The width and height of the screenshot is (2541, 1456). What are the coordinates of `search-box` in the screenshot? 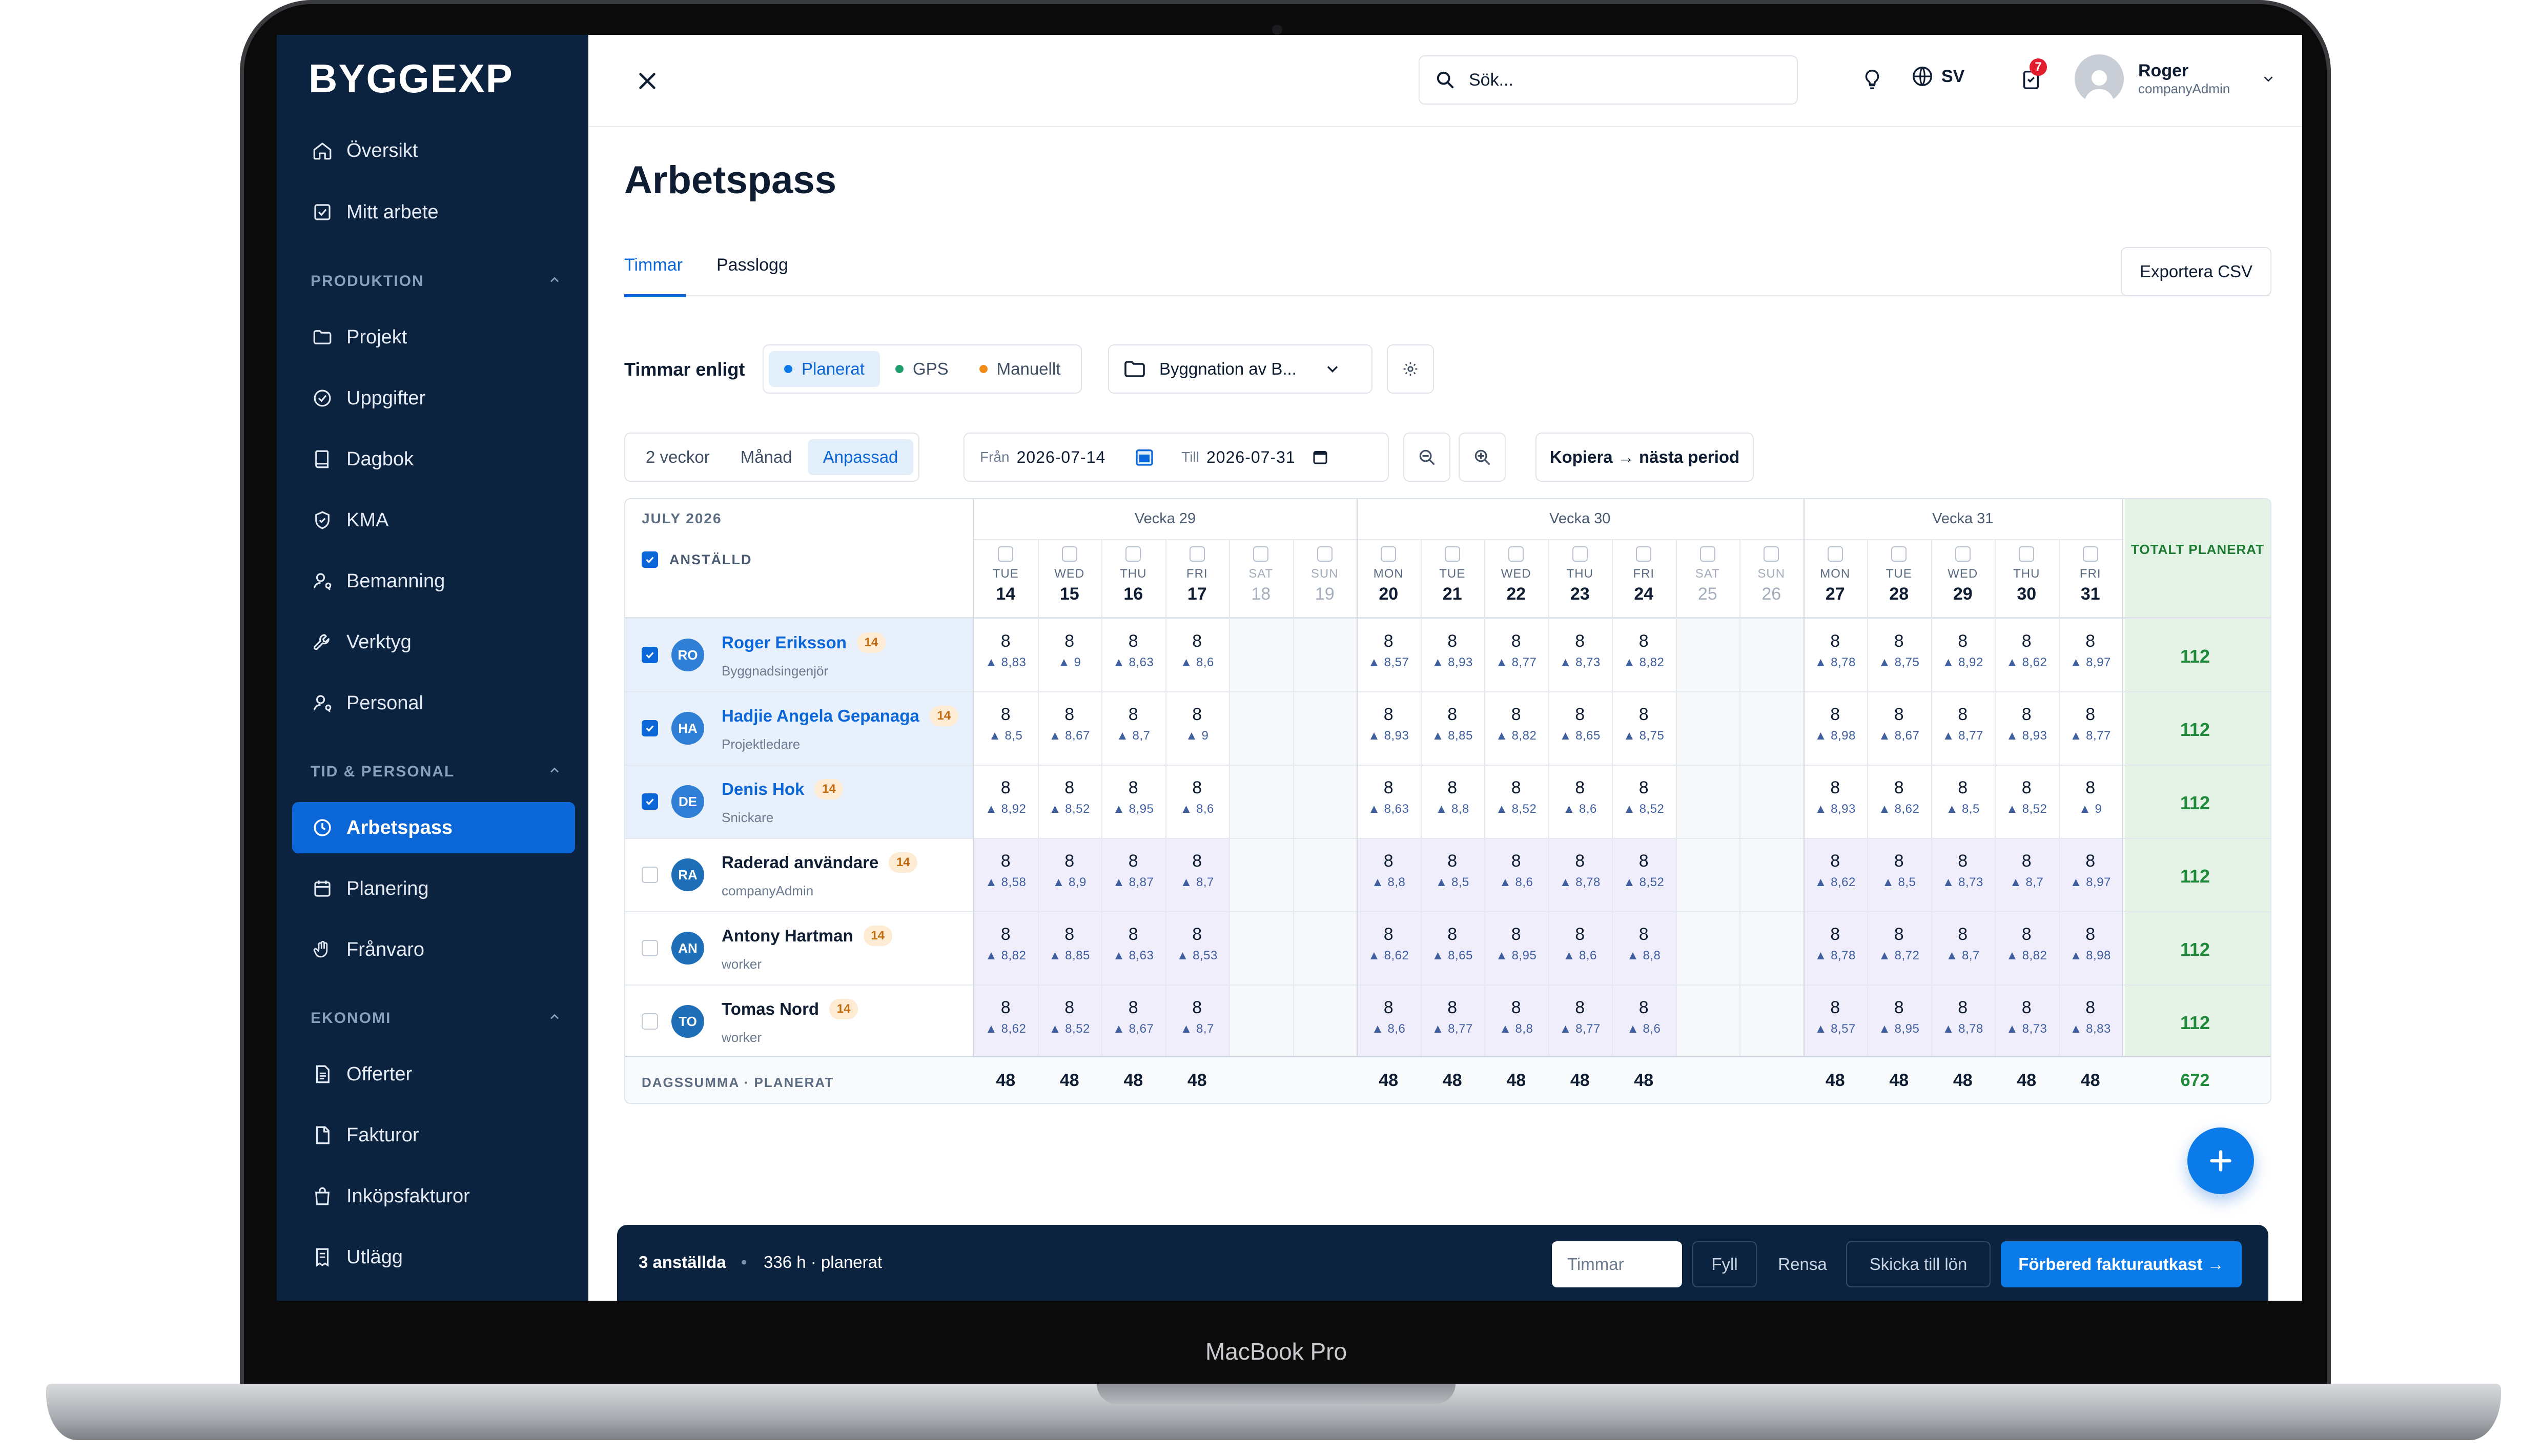 It's located at (1608, 80).